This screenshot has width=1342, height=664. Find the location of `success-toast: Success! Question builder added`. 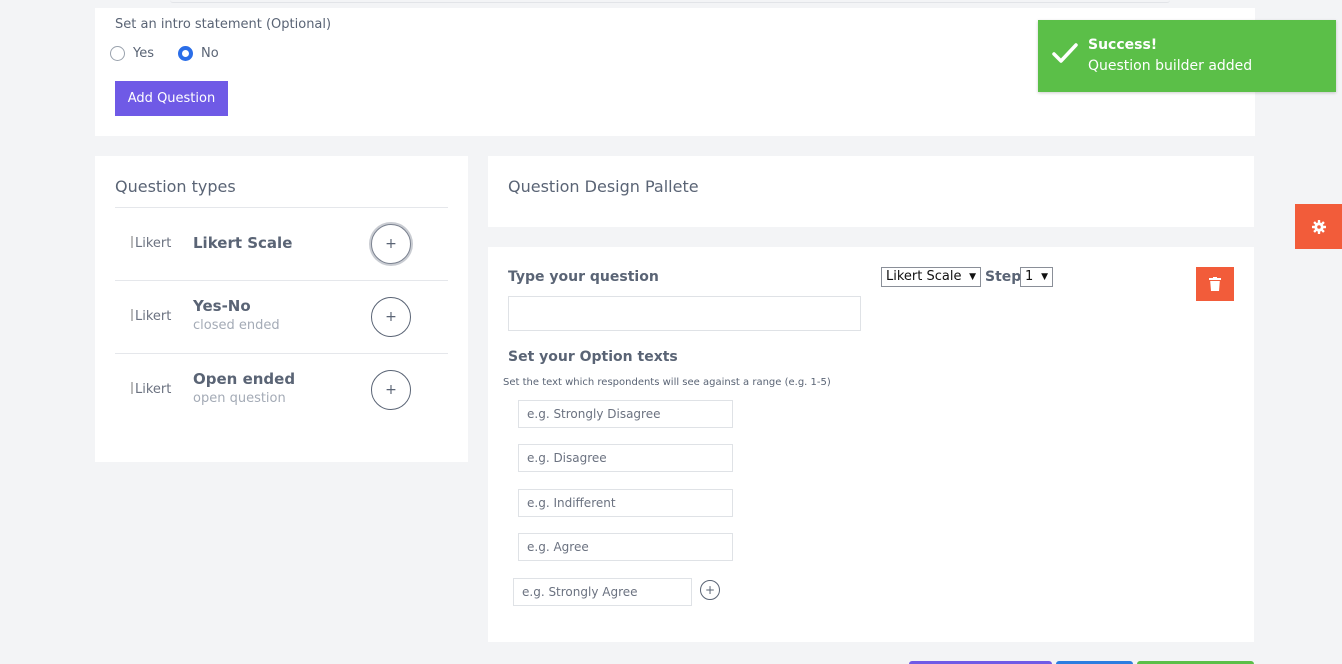

success-toast: Success! Question builder added is located at coordinates (1187, 56).